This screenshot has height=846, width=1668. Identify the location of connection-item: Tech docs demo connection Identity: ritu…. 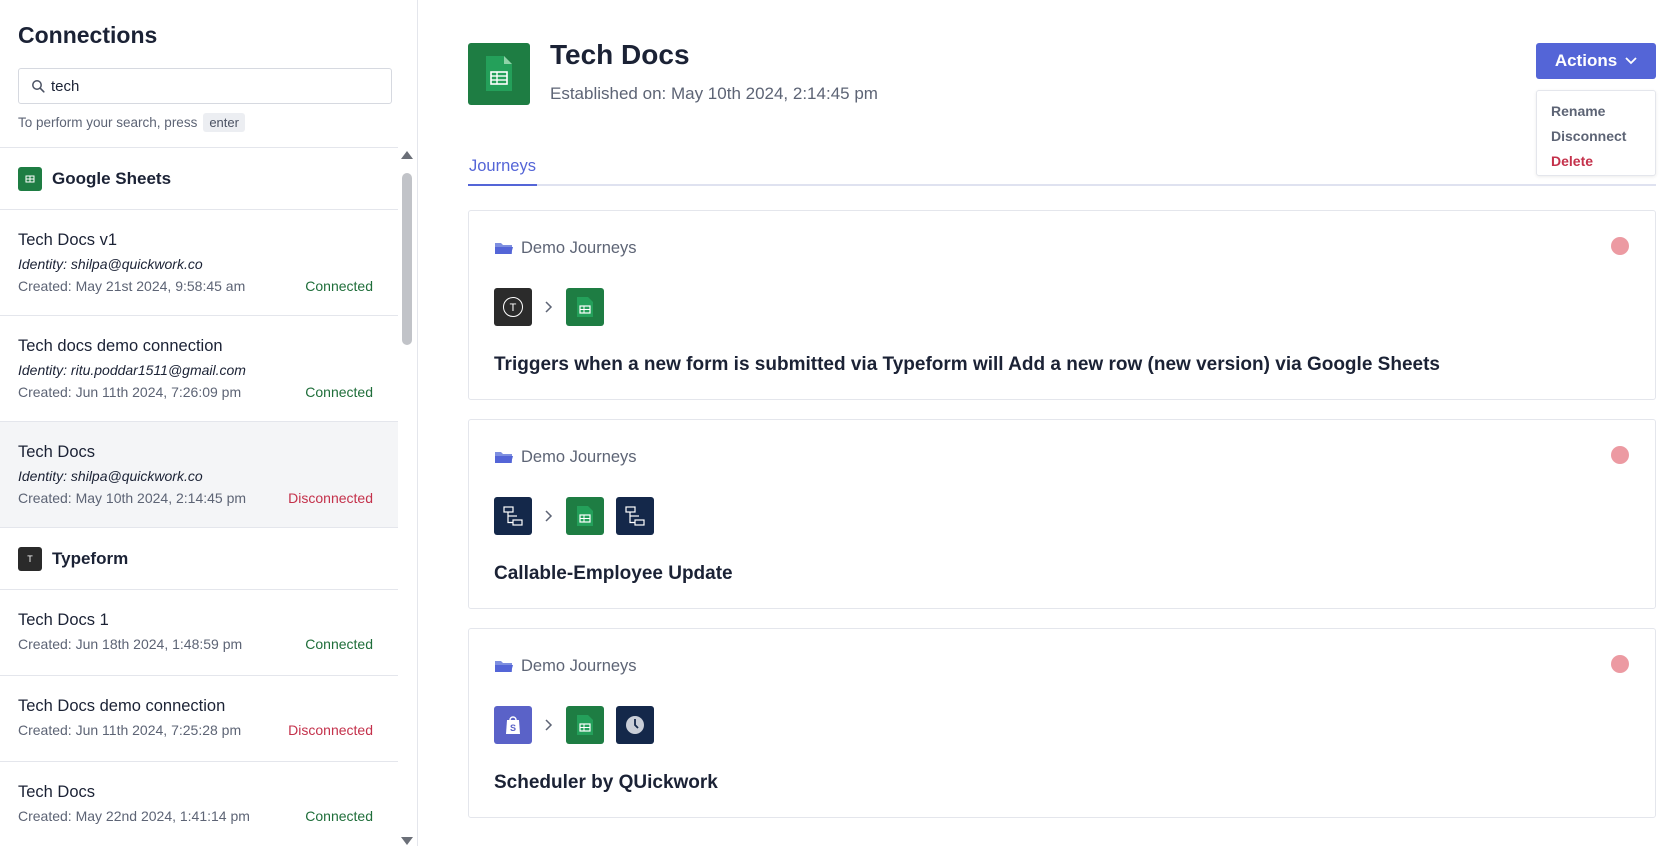
(199, 369).